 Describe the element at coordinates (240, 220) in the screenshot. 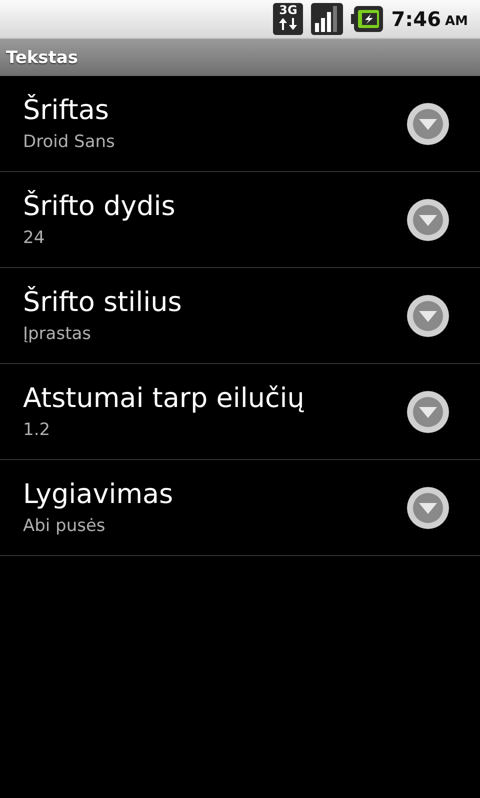

I see `preference-row: Šrifto dydis 24` at that location.